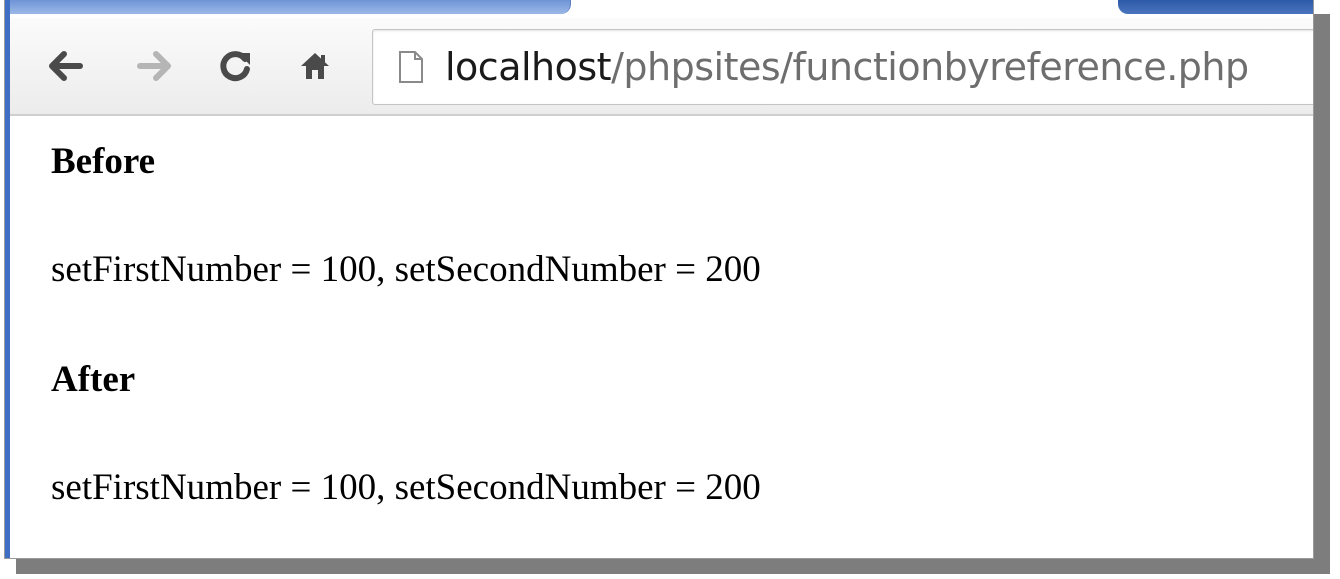 The image size is (1340, 579). What do you see at coordinates (93, 379) in the screenshot?
I see `after-heading: After` at bounding box center [93, 379].